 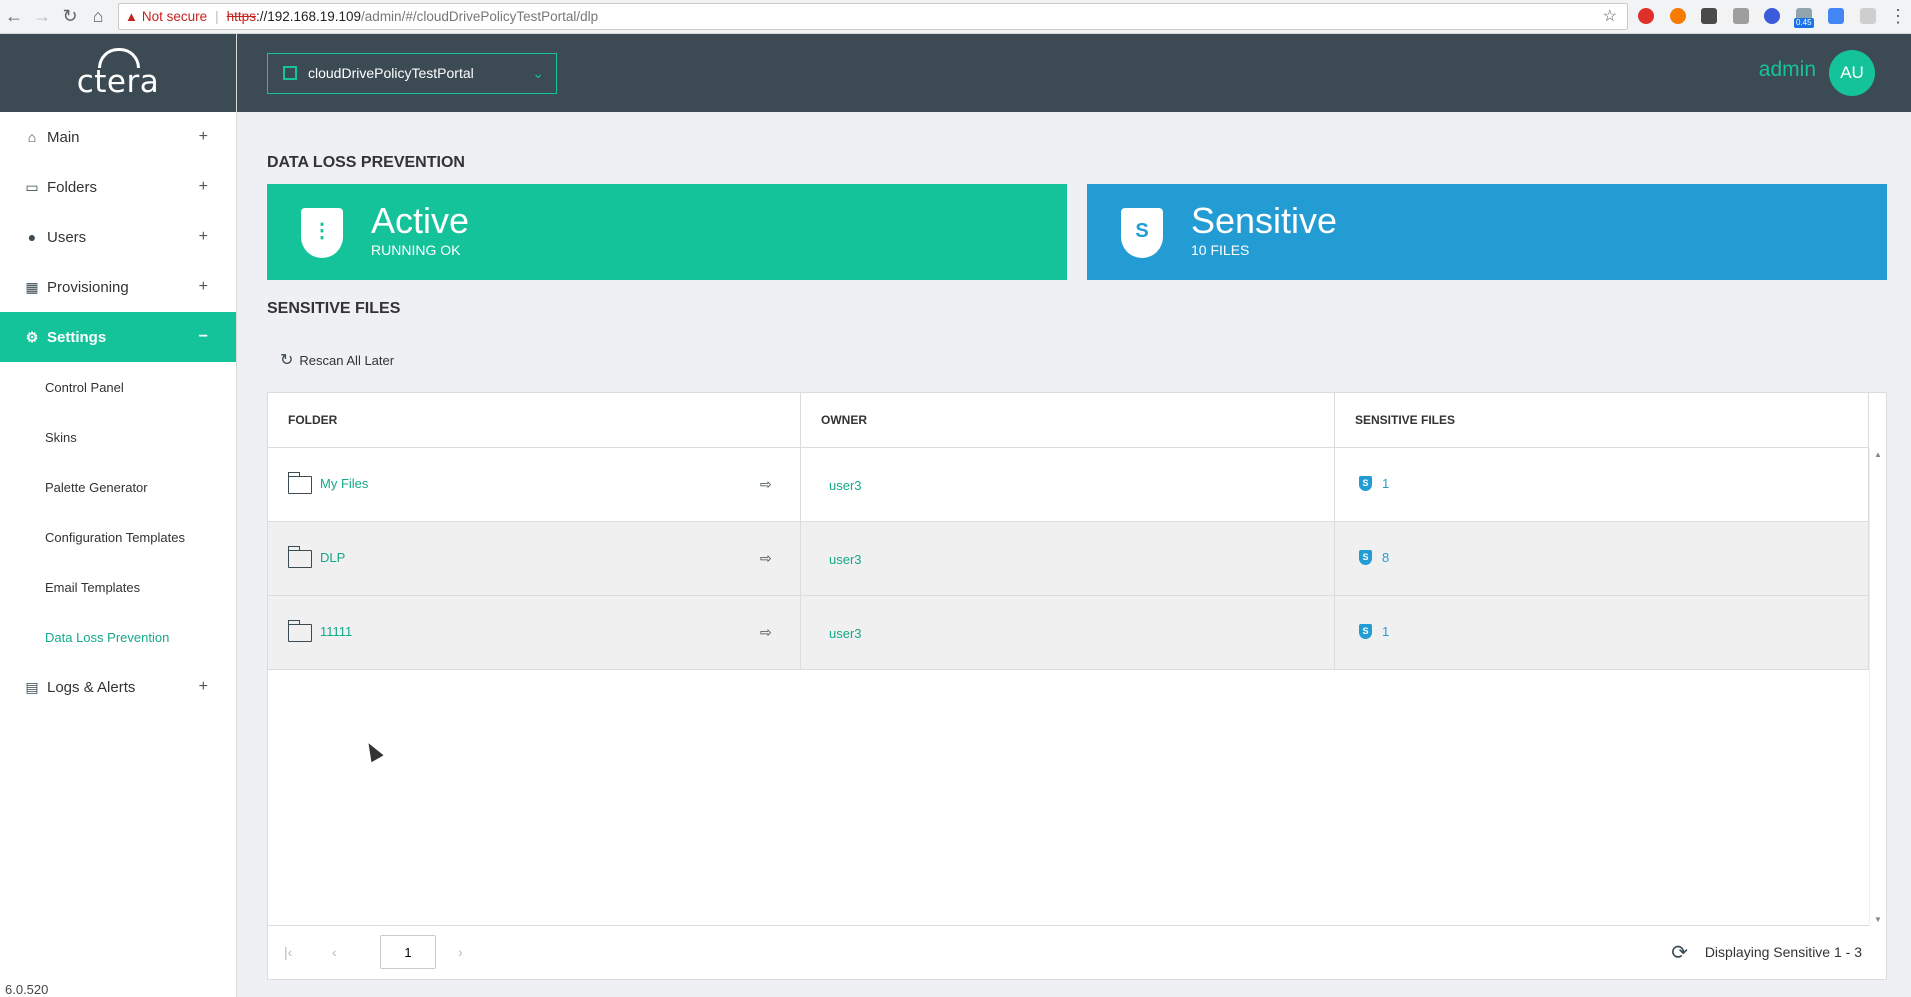 I want to click on extension-badge: 0.45, so click(x=1804, y=23).